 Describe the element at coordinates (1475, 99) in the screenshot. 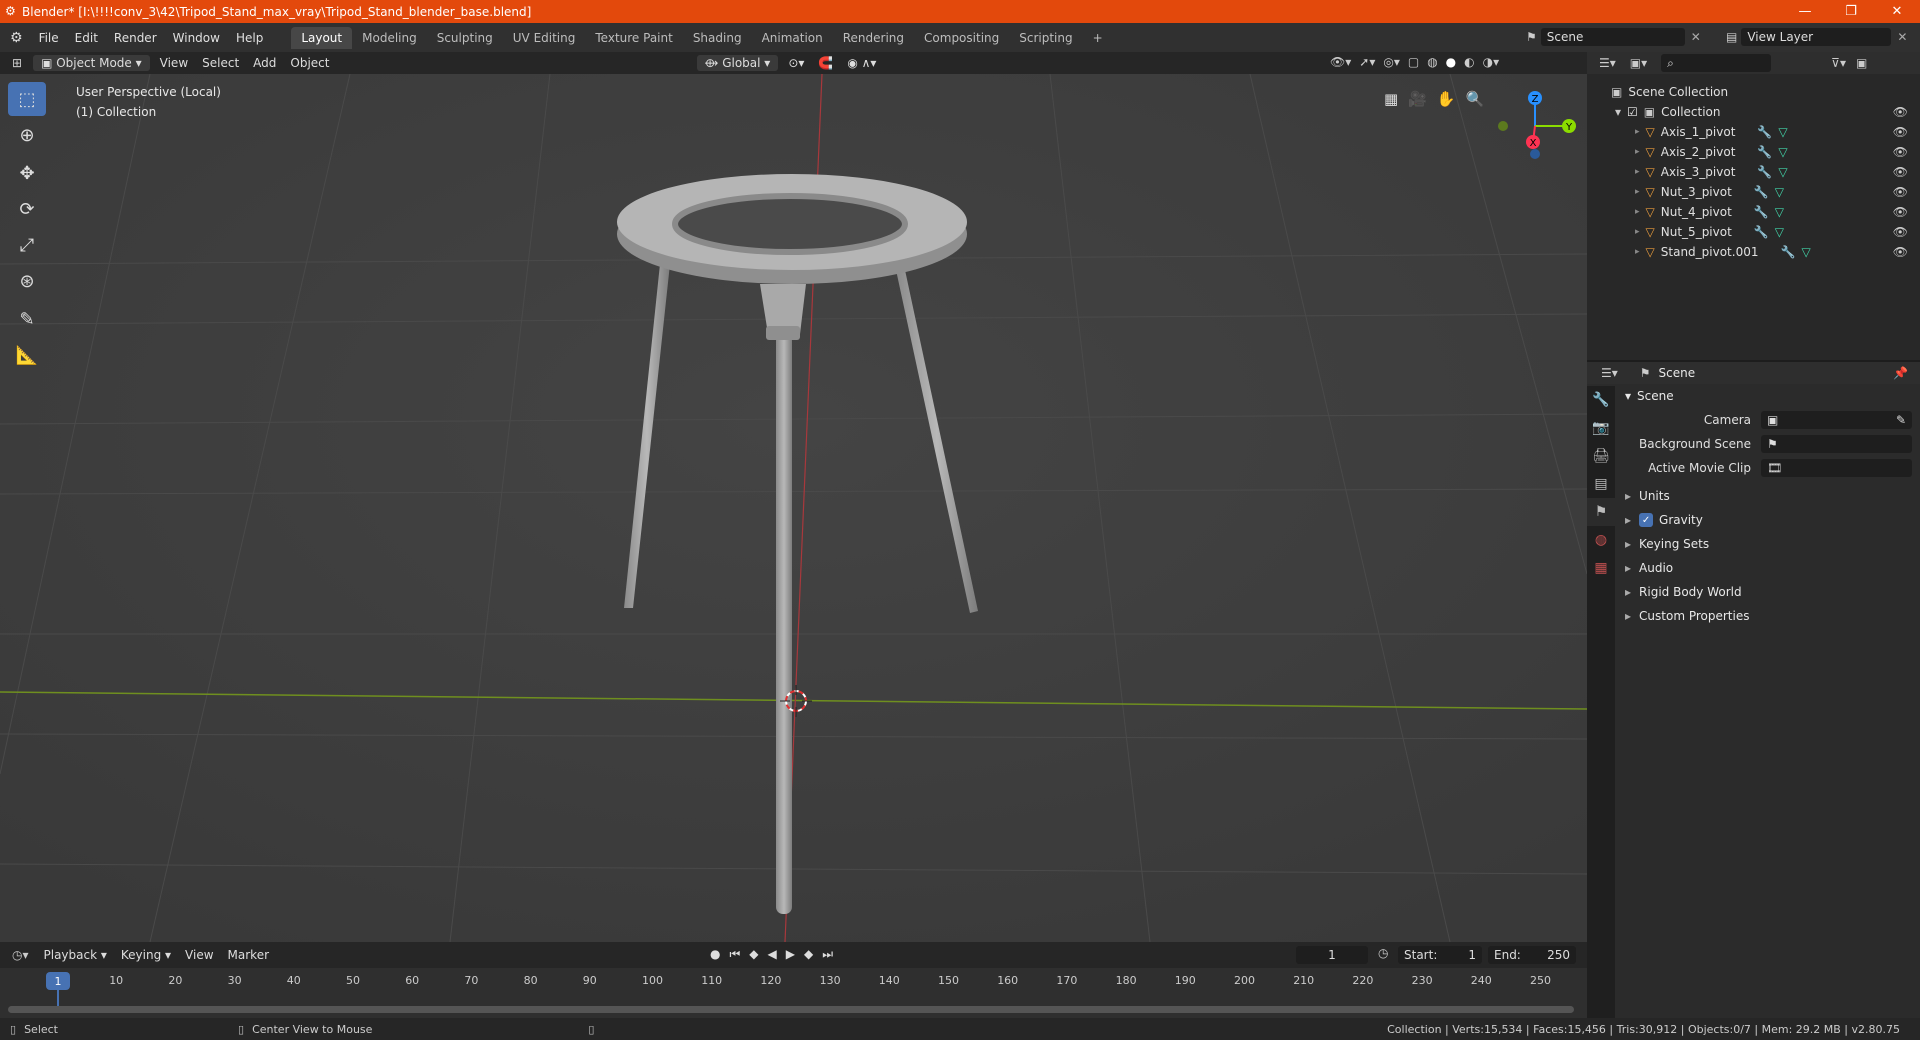

I see `zoom-view-icon: 🔍` at that location.